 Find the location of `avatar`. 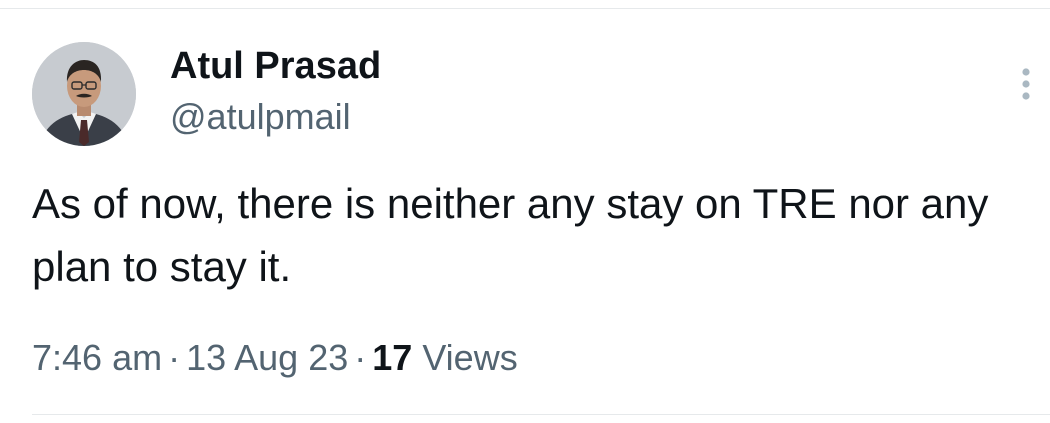

avatar is located at coordinates (84, 94).